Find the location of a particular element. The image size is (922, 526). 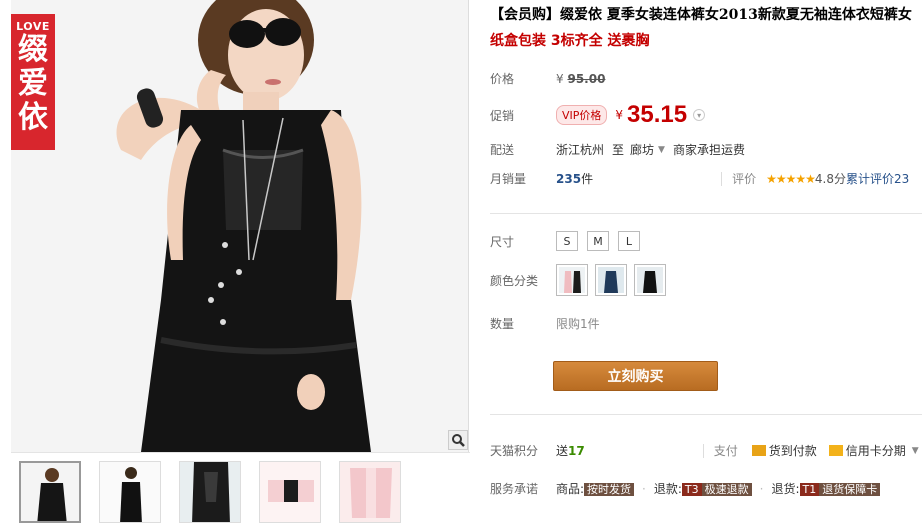

rating-score: 4.8分 is located at coordinates (830, 179).